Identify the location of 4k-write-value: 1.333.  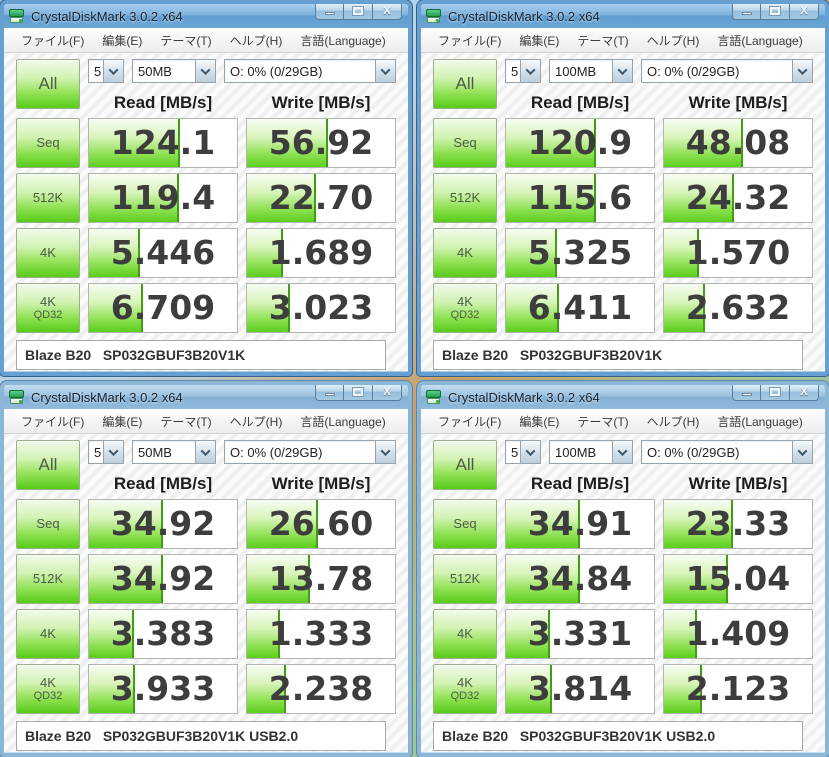
(321, 633).